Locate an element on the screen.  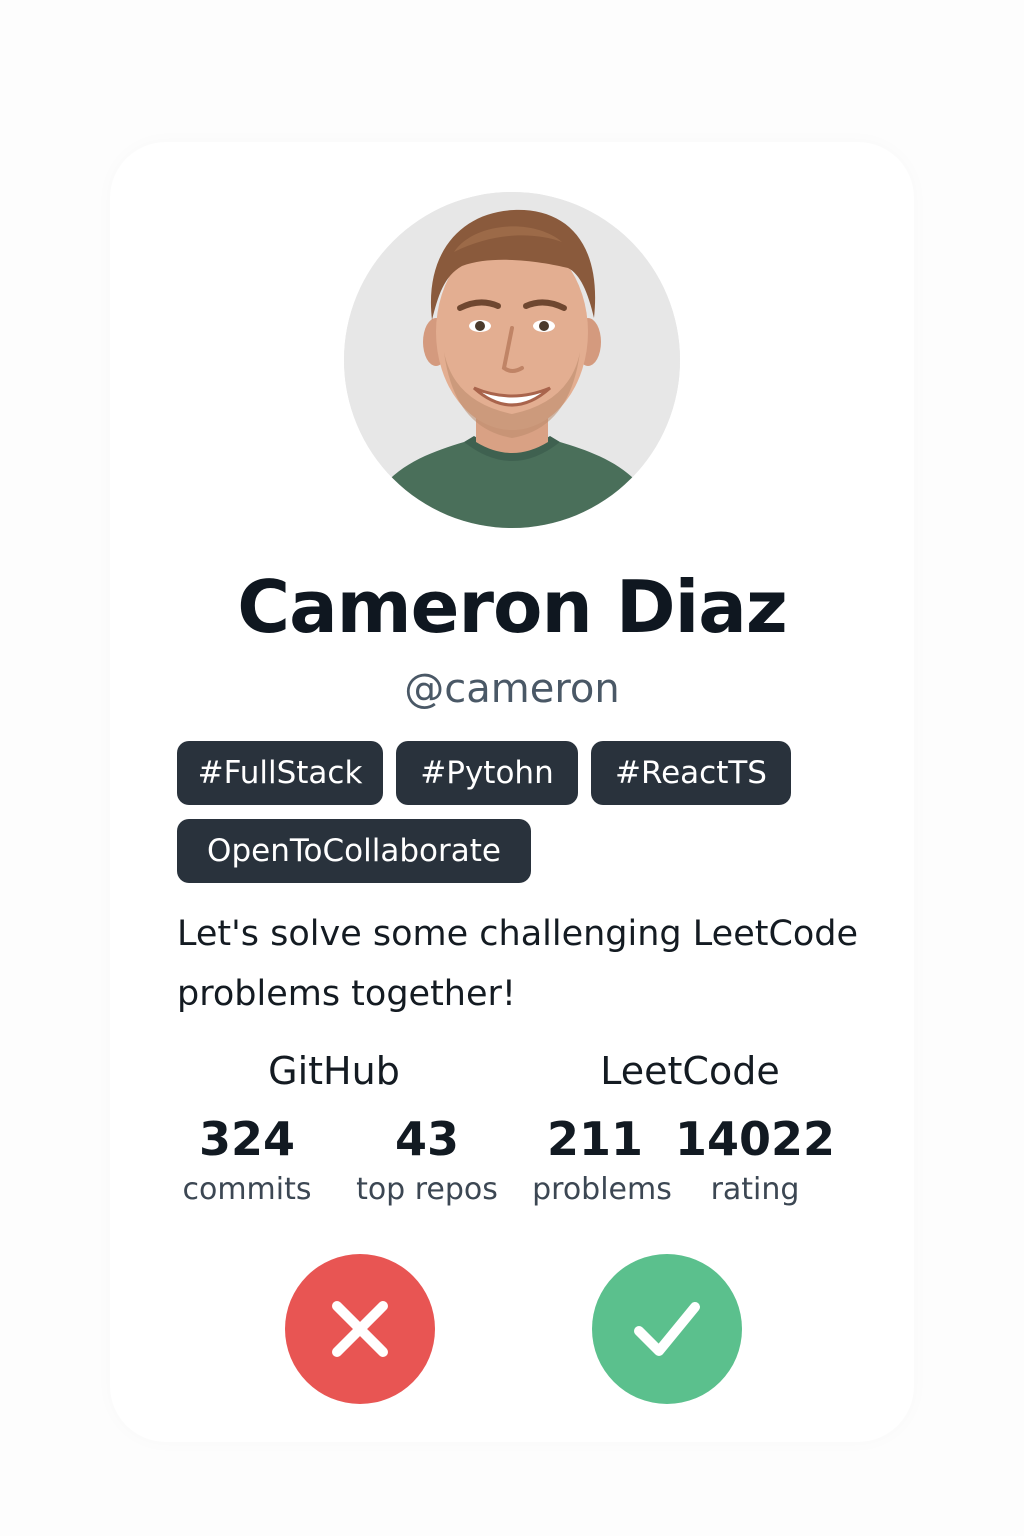
tag-reactts: #ReactTS is located at coordinates (691, 773).